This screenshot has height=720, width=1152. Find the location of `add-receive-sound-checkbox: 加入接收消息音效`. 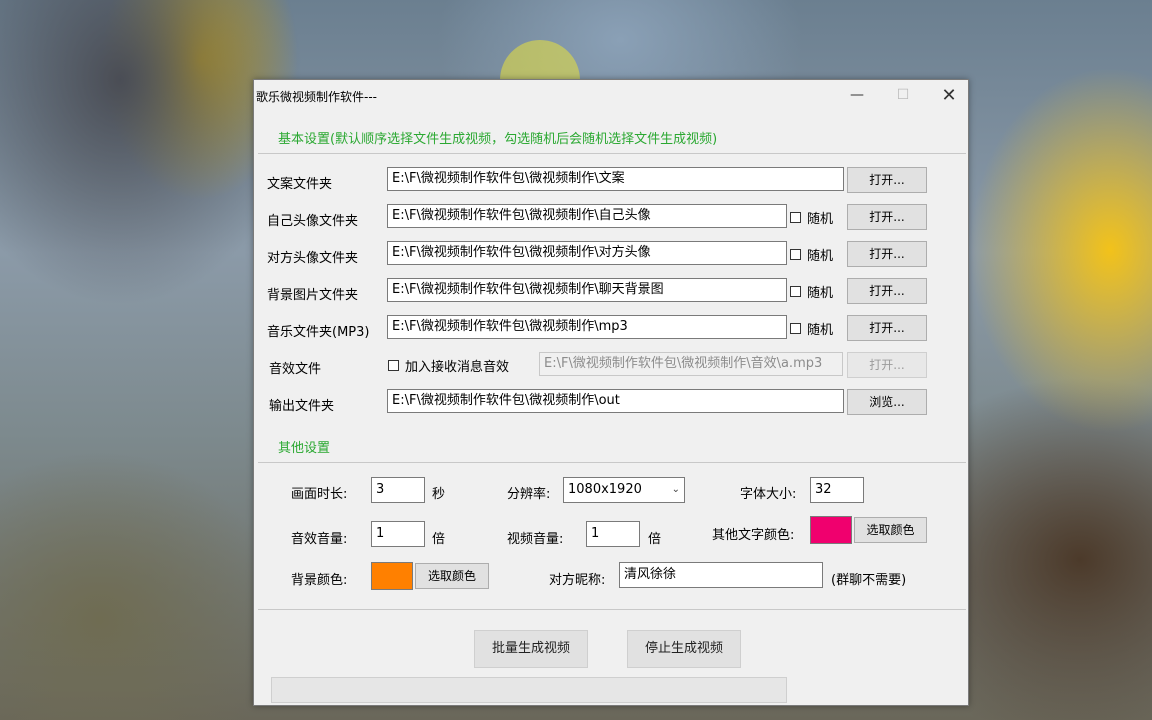

add-receive-sound-checkbox: 加入接收消息音效 is located at coordinates (448, 365).